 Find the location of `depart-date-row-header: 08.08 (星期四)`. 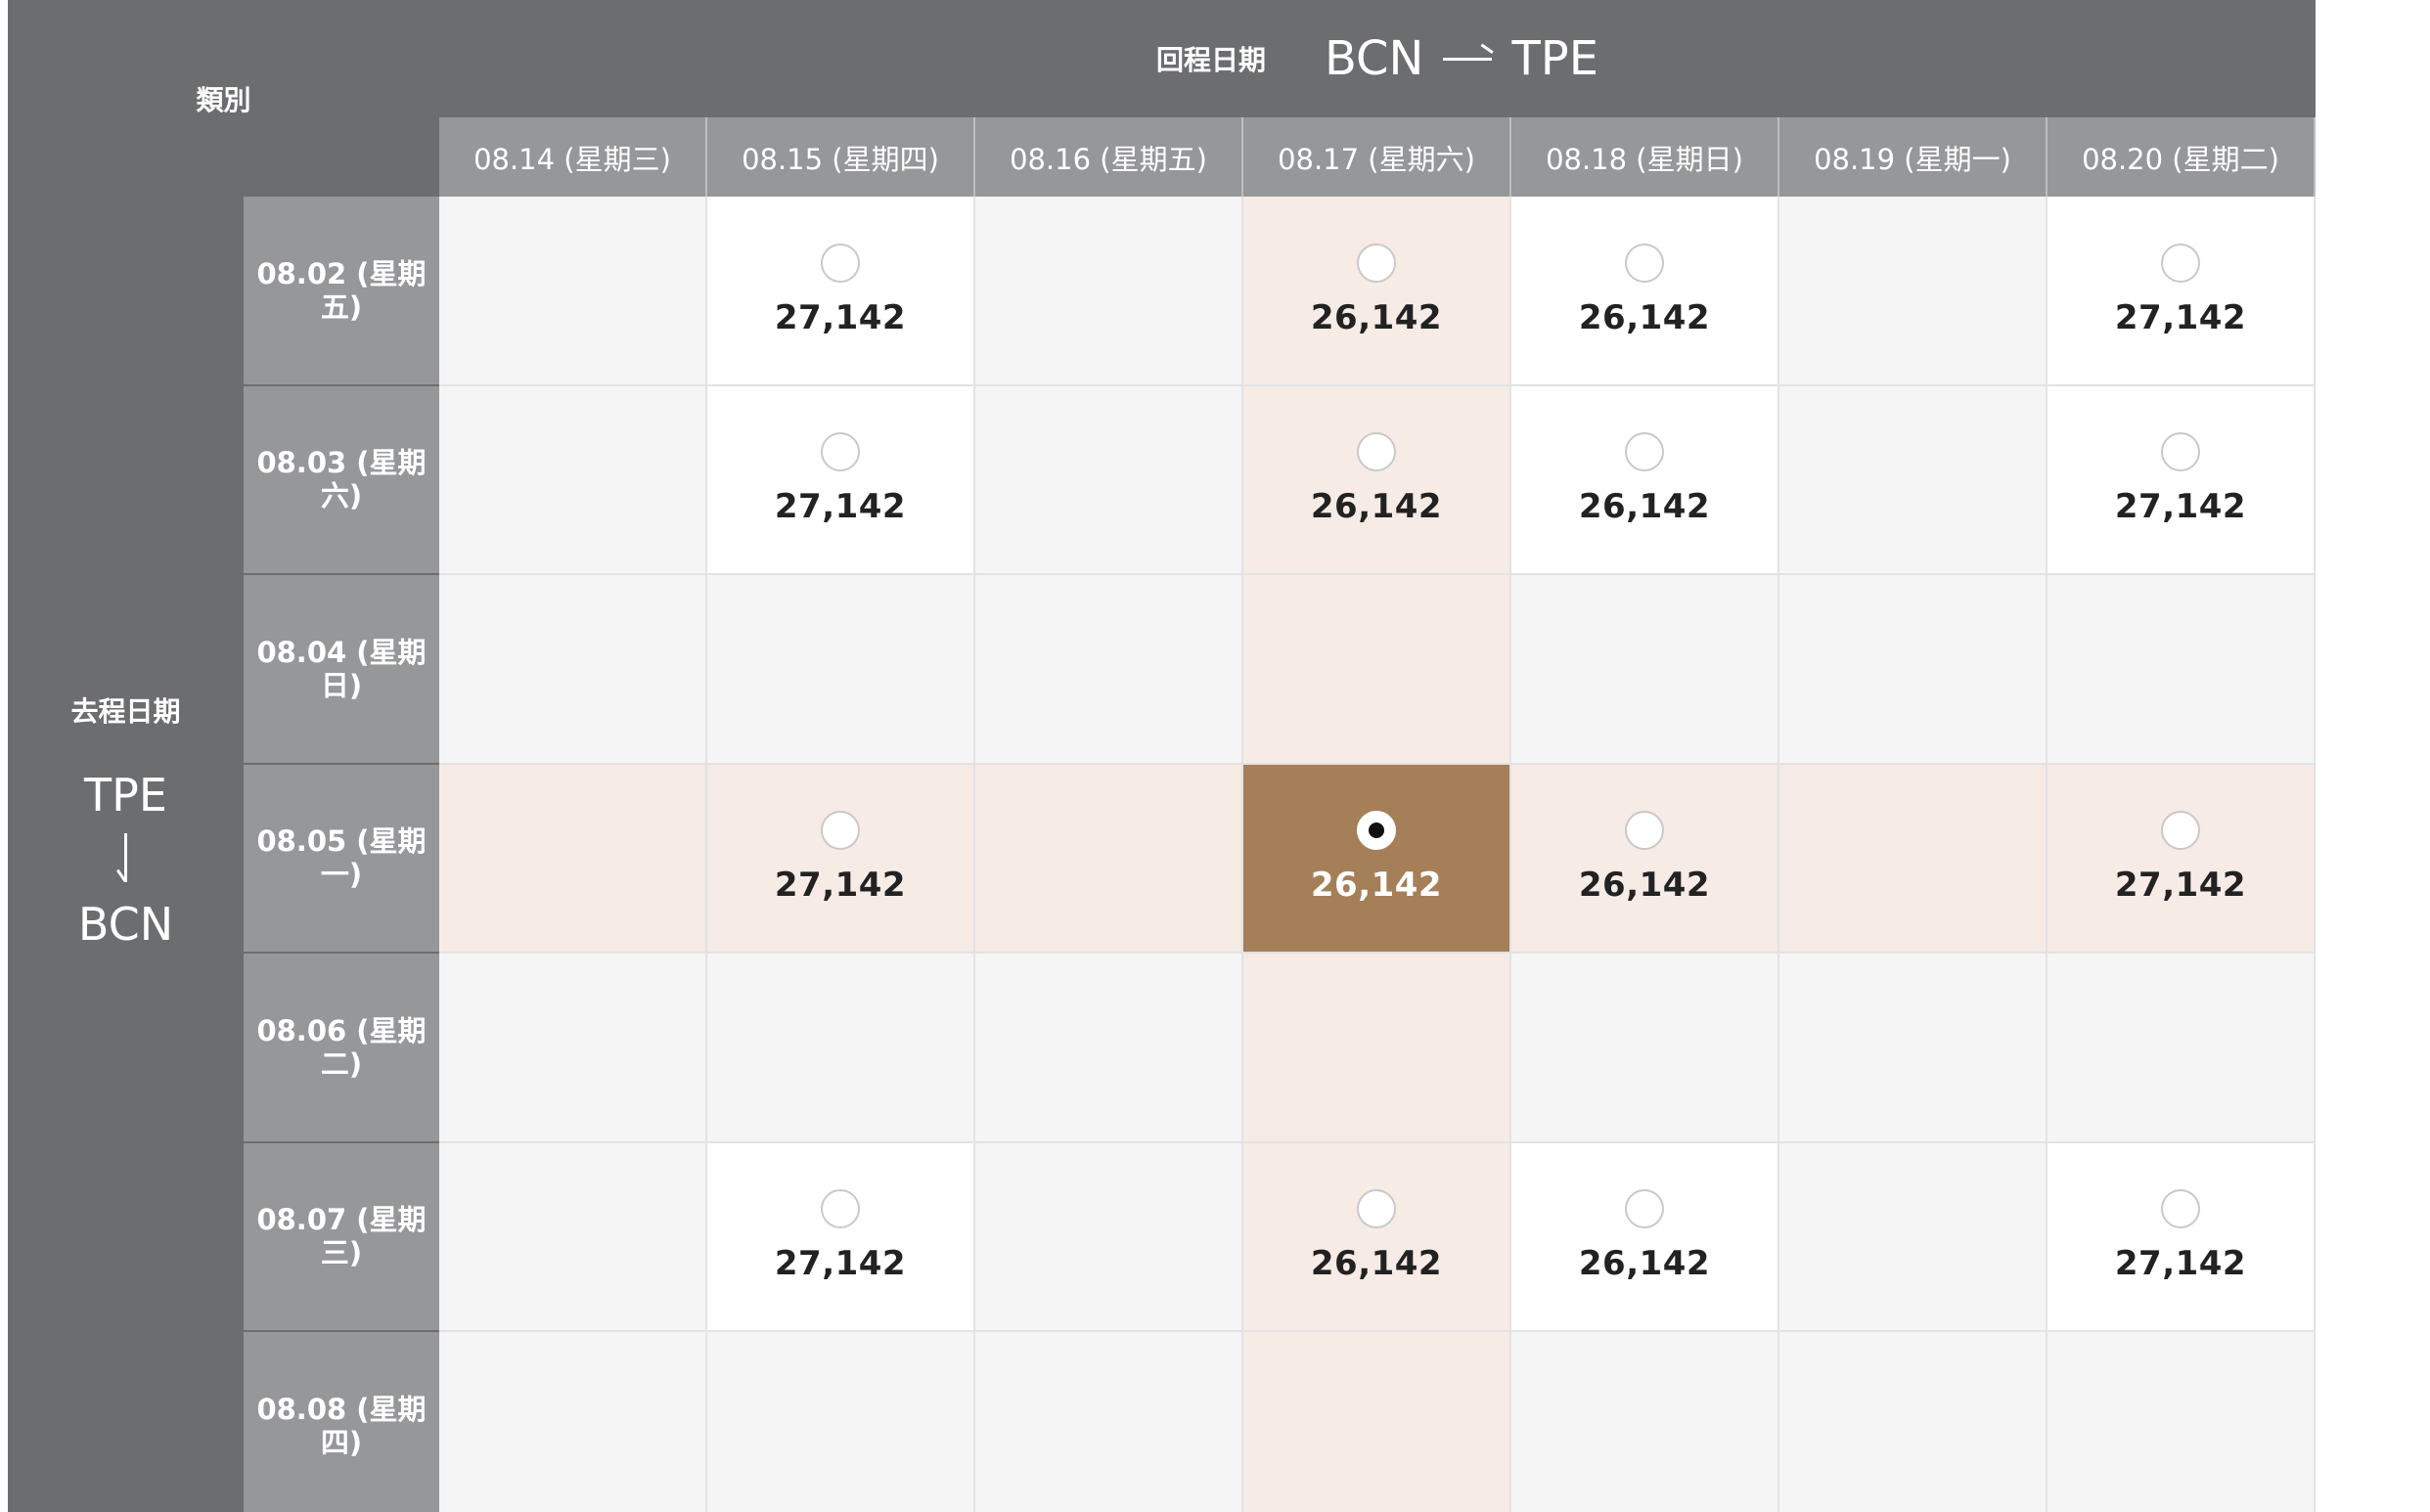

depart-date-row-header: 08.08 (星期四) is located at coordinates (341, 1422).